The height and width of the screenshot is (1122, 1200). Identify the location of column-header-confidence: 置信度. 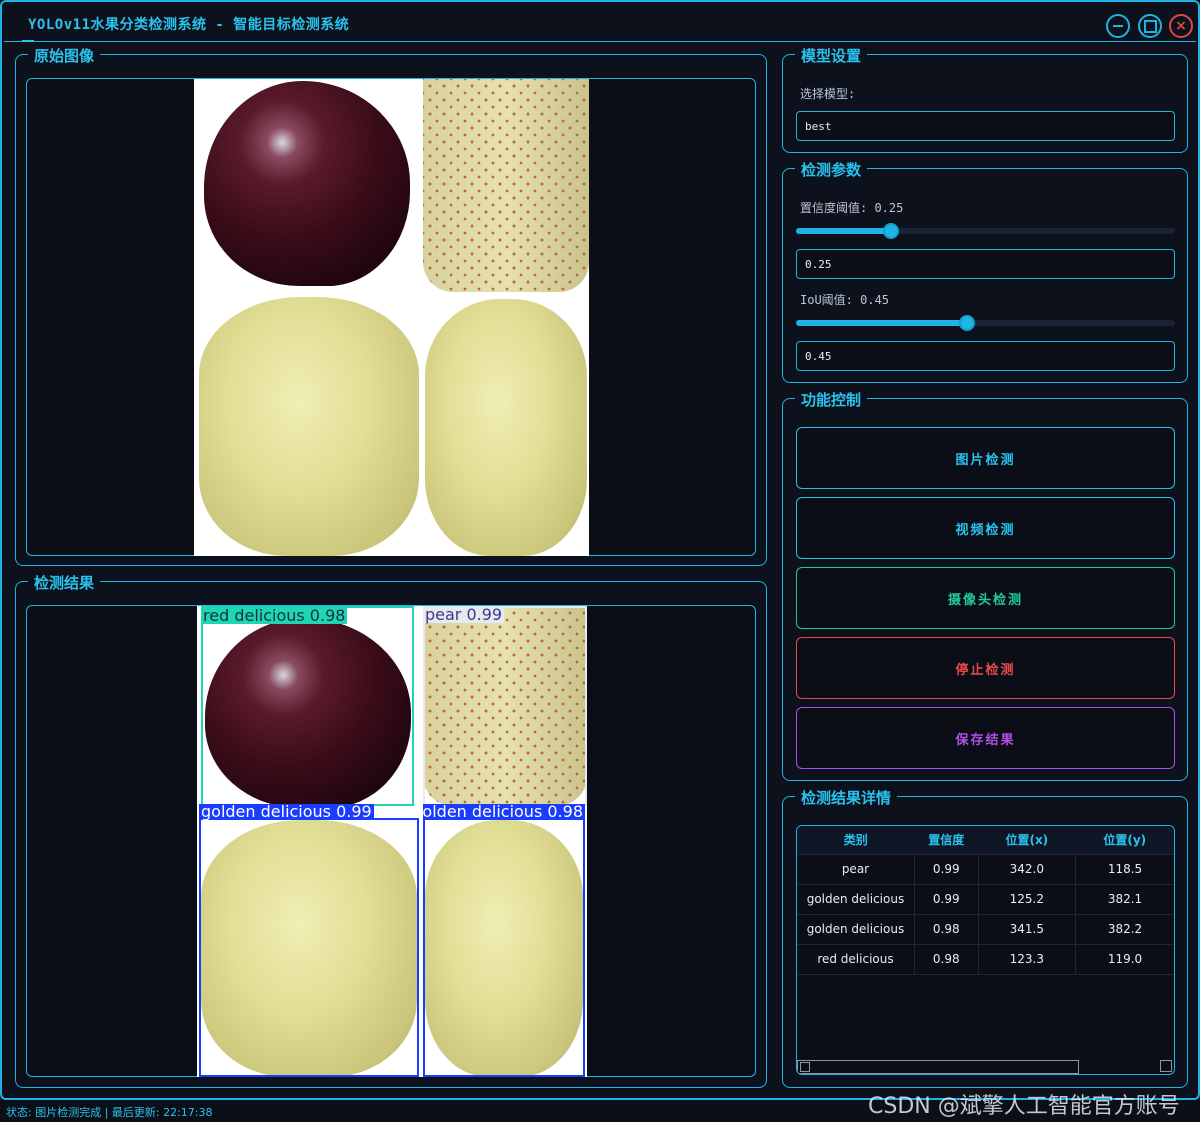
(946, 840).